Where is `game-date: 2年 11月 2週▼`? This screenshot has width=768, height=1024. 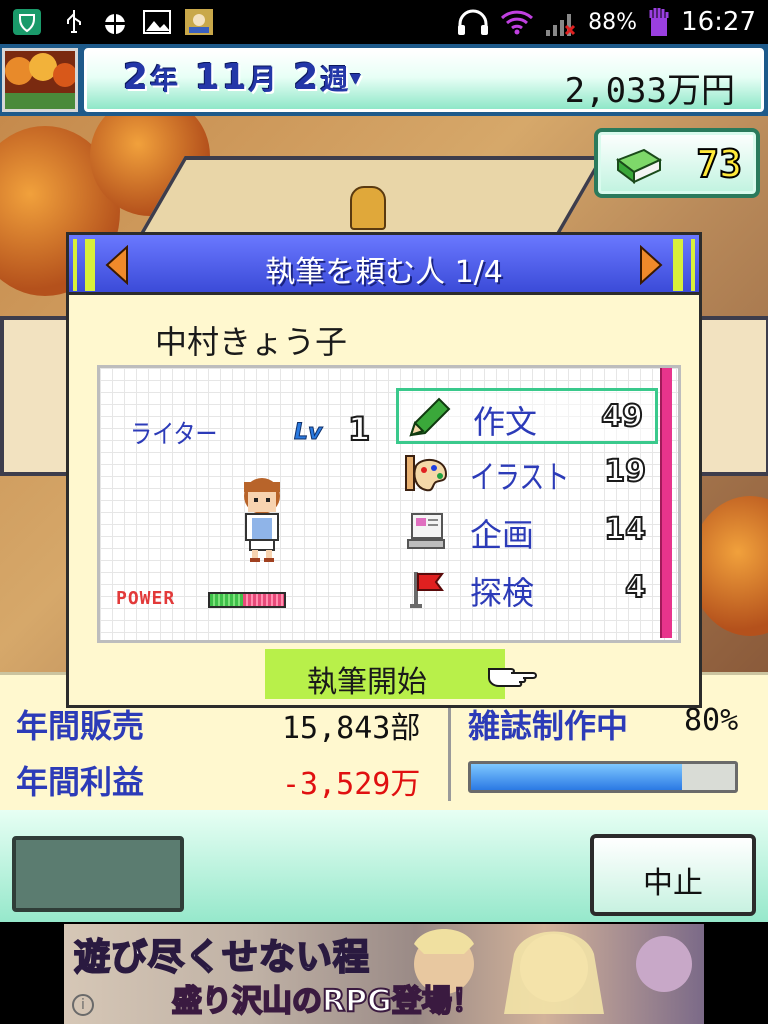
game-date: 2年 11月 2週▼ is located at coordinates (243, 77).